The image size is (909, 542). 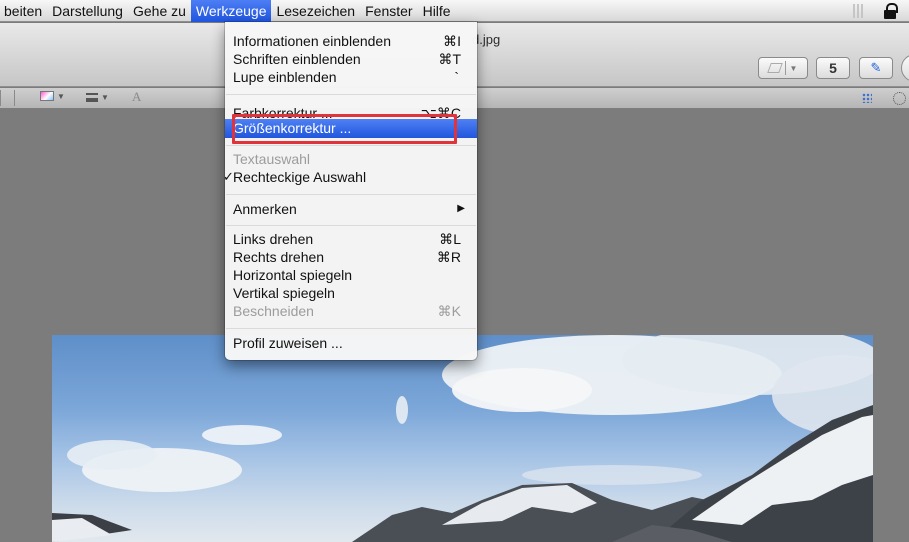 What do you see at coordinates (92, 97) in the screenshot?
I see `line-style-icon` at bounding box center [92, 97].